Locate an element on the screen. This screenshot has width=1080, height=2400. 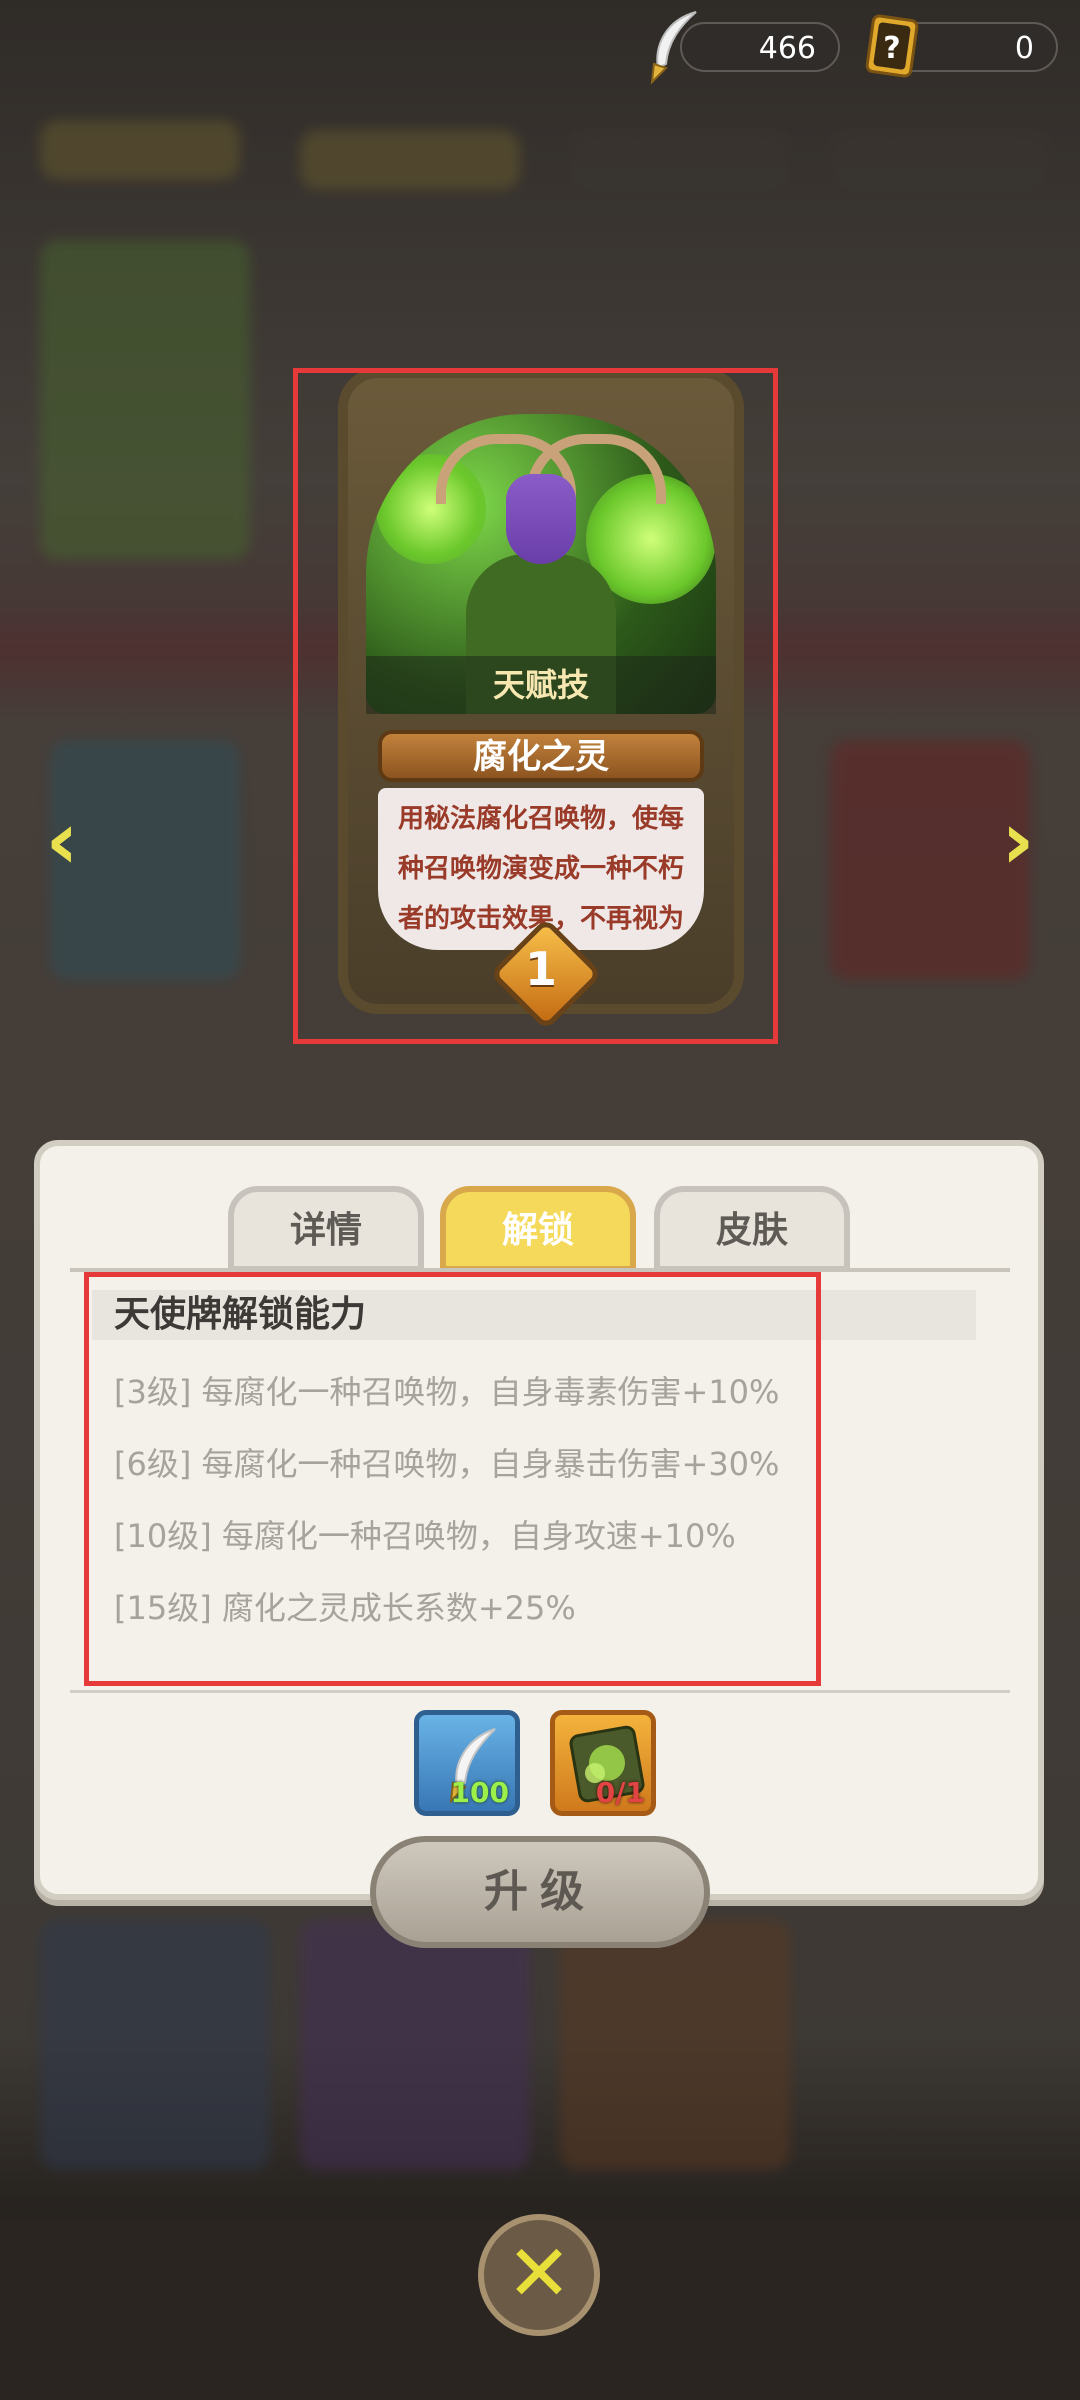
chevron-right-icon: › is located at coordinates (1018, 841).